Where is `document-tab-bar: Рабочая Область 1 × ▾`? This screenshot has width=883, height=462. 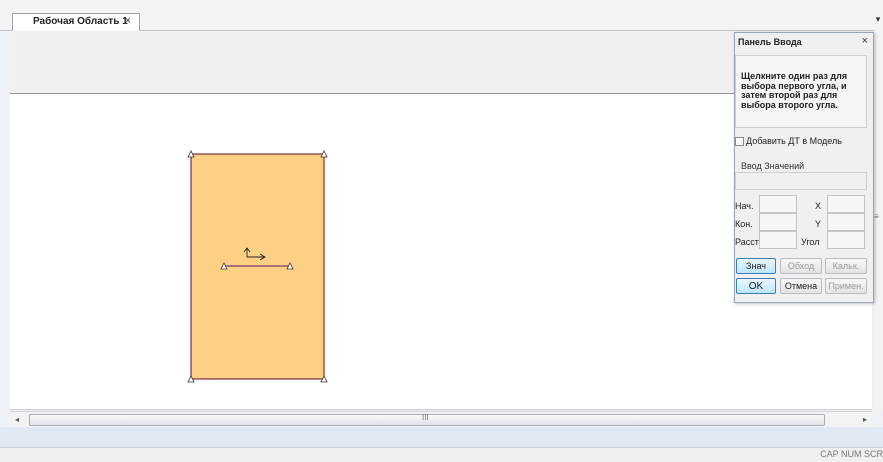 document-tab-bar: Рабочая Область 1 × ▾ is located at coordinates (441, 15).